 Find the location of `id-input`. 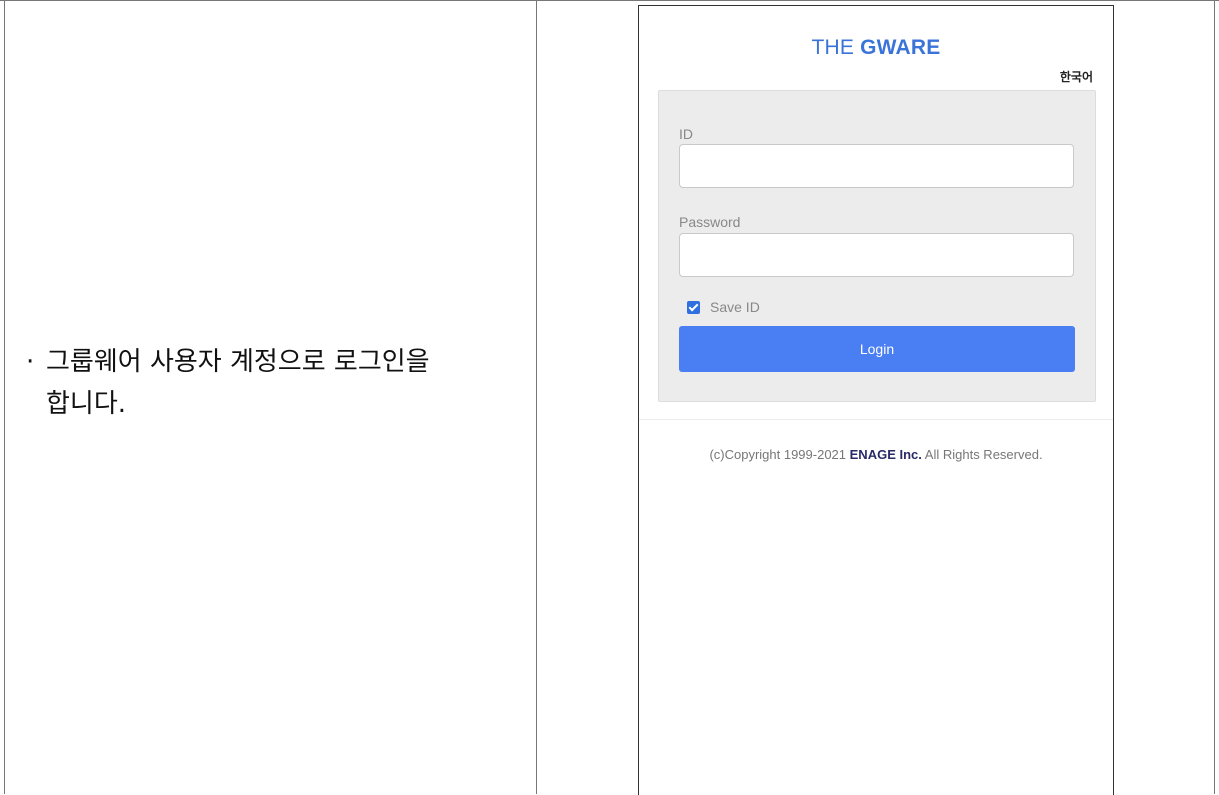

id-input is located at coordinates (876, 166).